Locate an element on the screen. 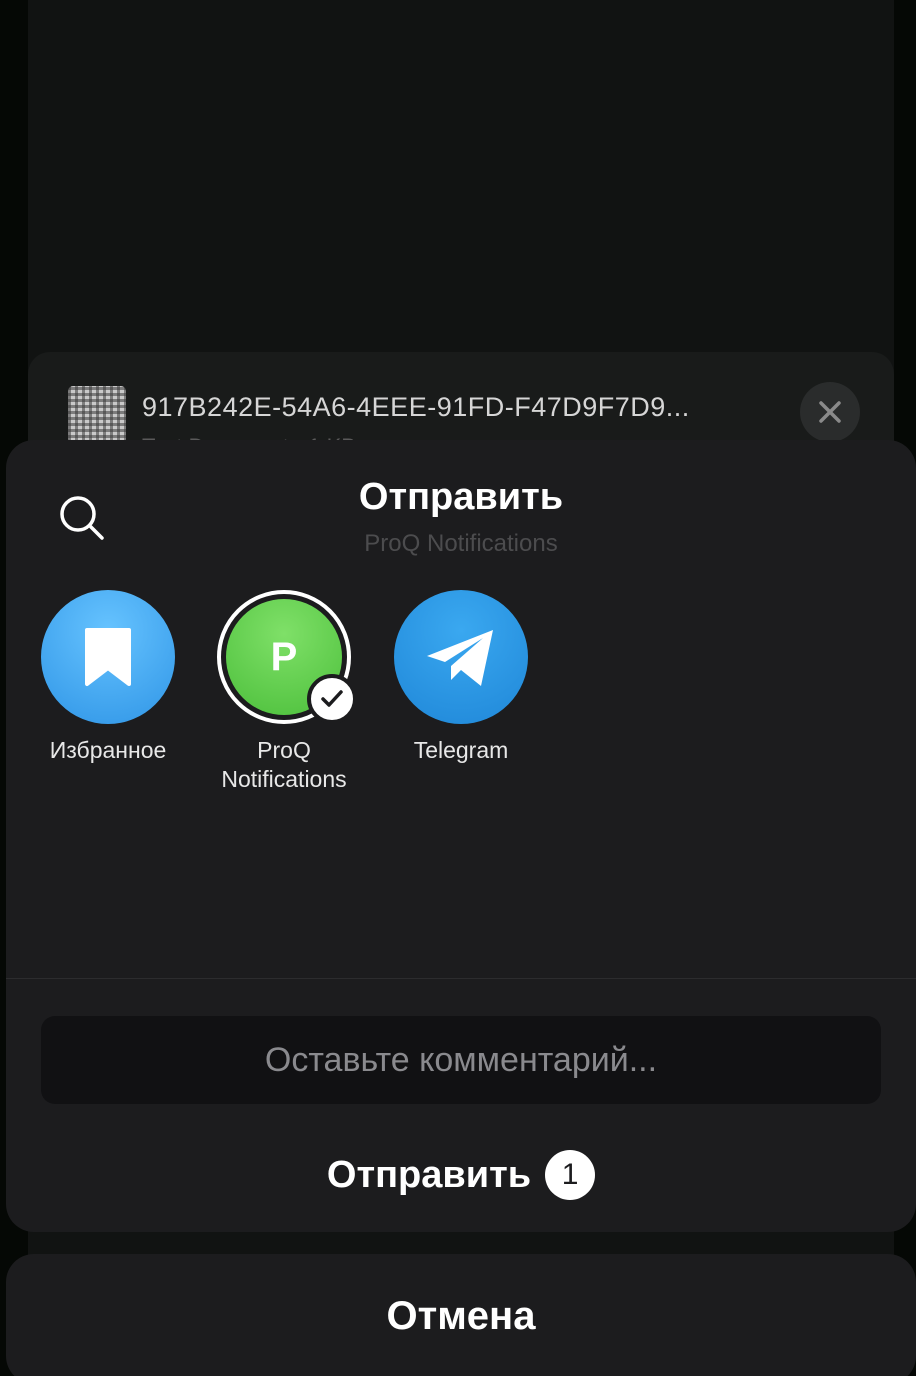 This screenshot has width=916, height=1376. cancel-button: Отмена is located at coordinates (461, 1315).